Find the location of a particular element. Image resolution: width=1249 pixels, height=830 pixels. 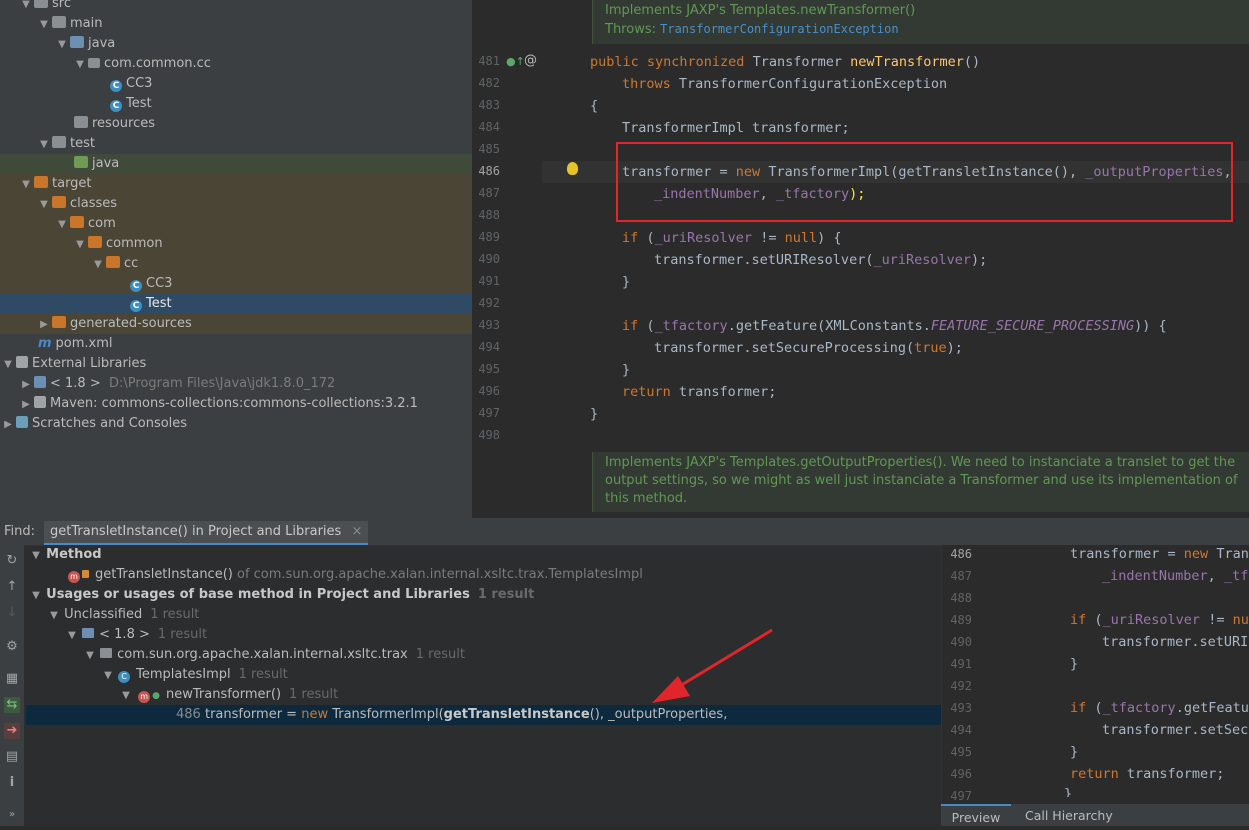

line-number: 482 is located at coordinates (489, 83).